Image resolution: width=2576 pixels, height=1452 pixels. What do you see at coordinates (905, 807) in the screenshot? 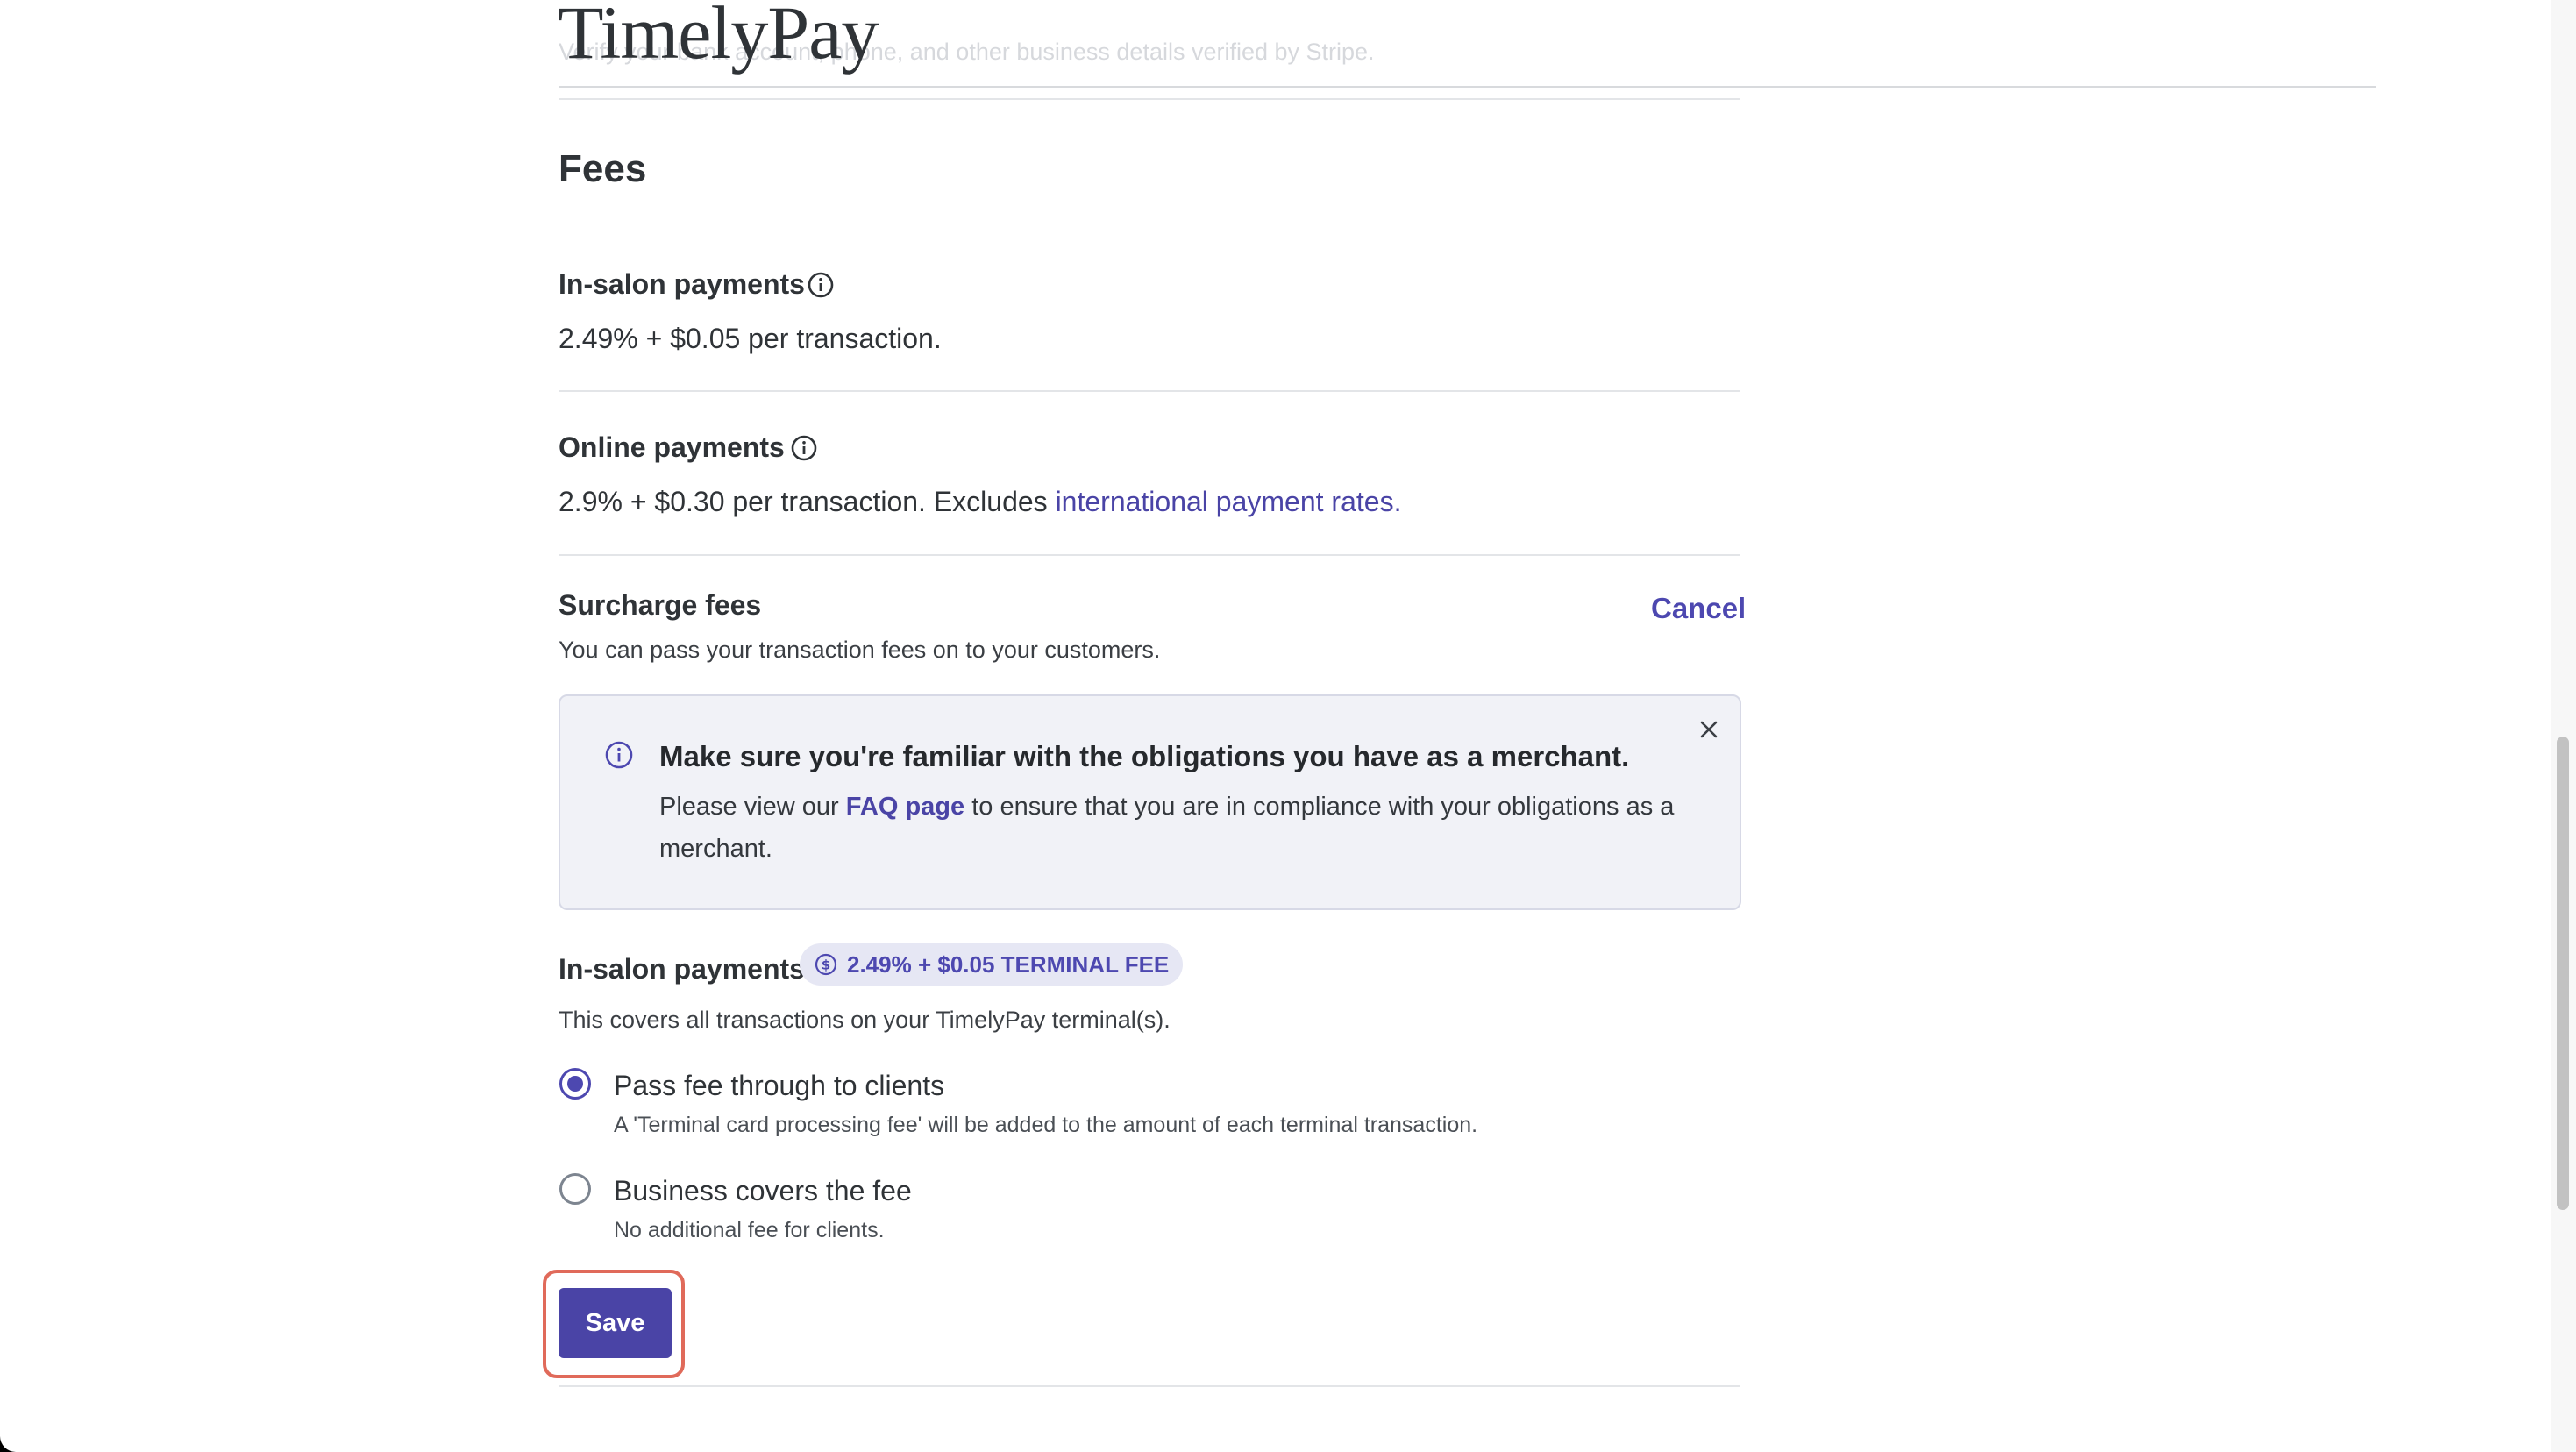
I see `faq-page-link: FAQ page` at bounding box center [905, 807].